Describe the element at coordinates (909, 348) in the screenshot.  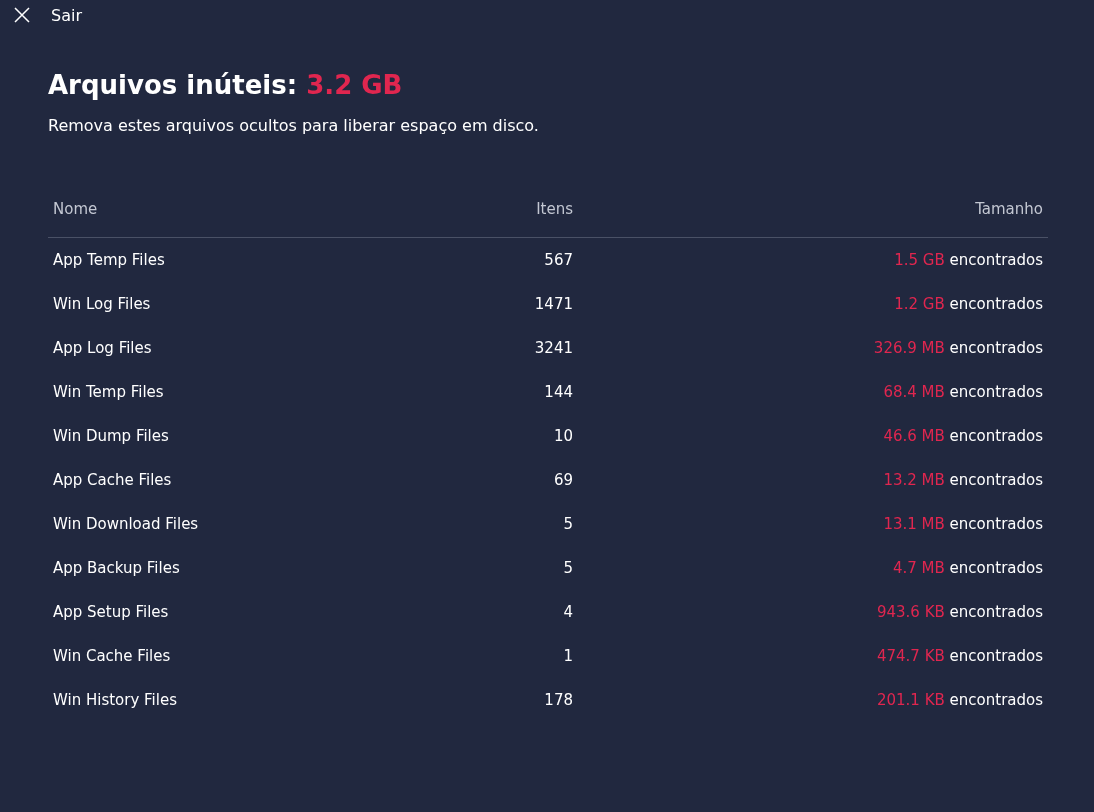
I see `found-size: 326.9 MB` at that location.